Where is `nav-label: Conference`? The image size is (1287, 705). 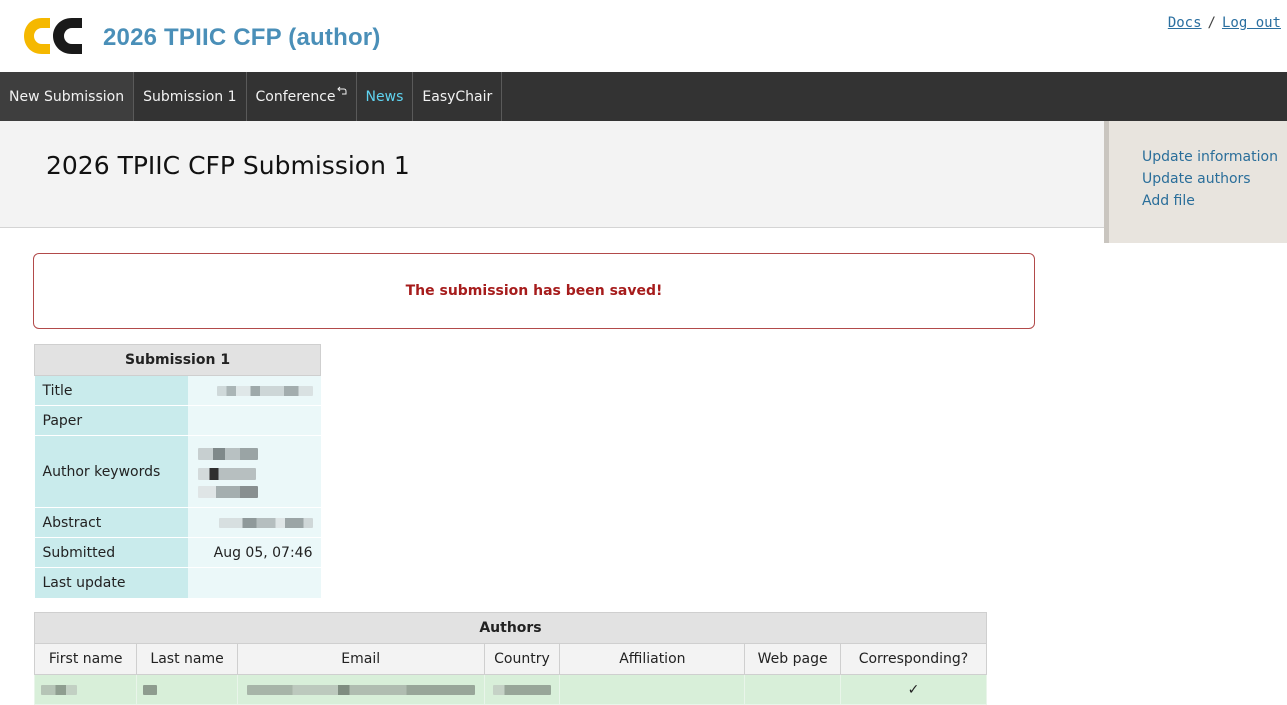 nav-label: Conference is located at coordinates (295, 96).